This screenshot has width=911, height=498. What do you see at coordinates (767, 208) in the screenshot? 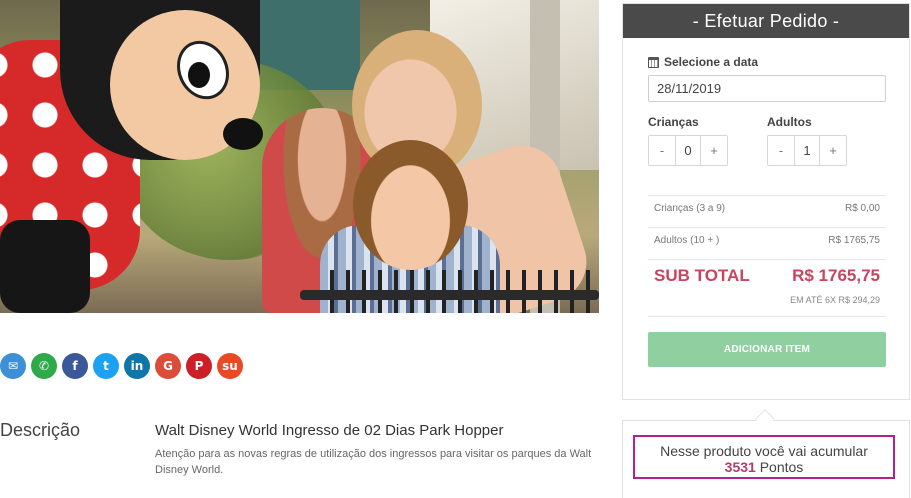
I see `children-price-row: Crianças (3 a 9) R$ 0,00` at bounding box center [767, 208].